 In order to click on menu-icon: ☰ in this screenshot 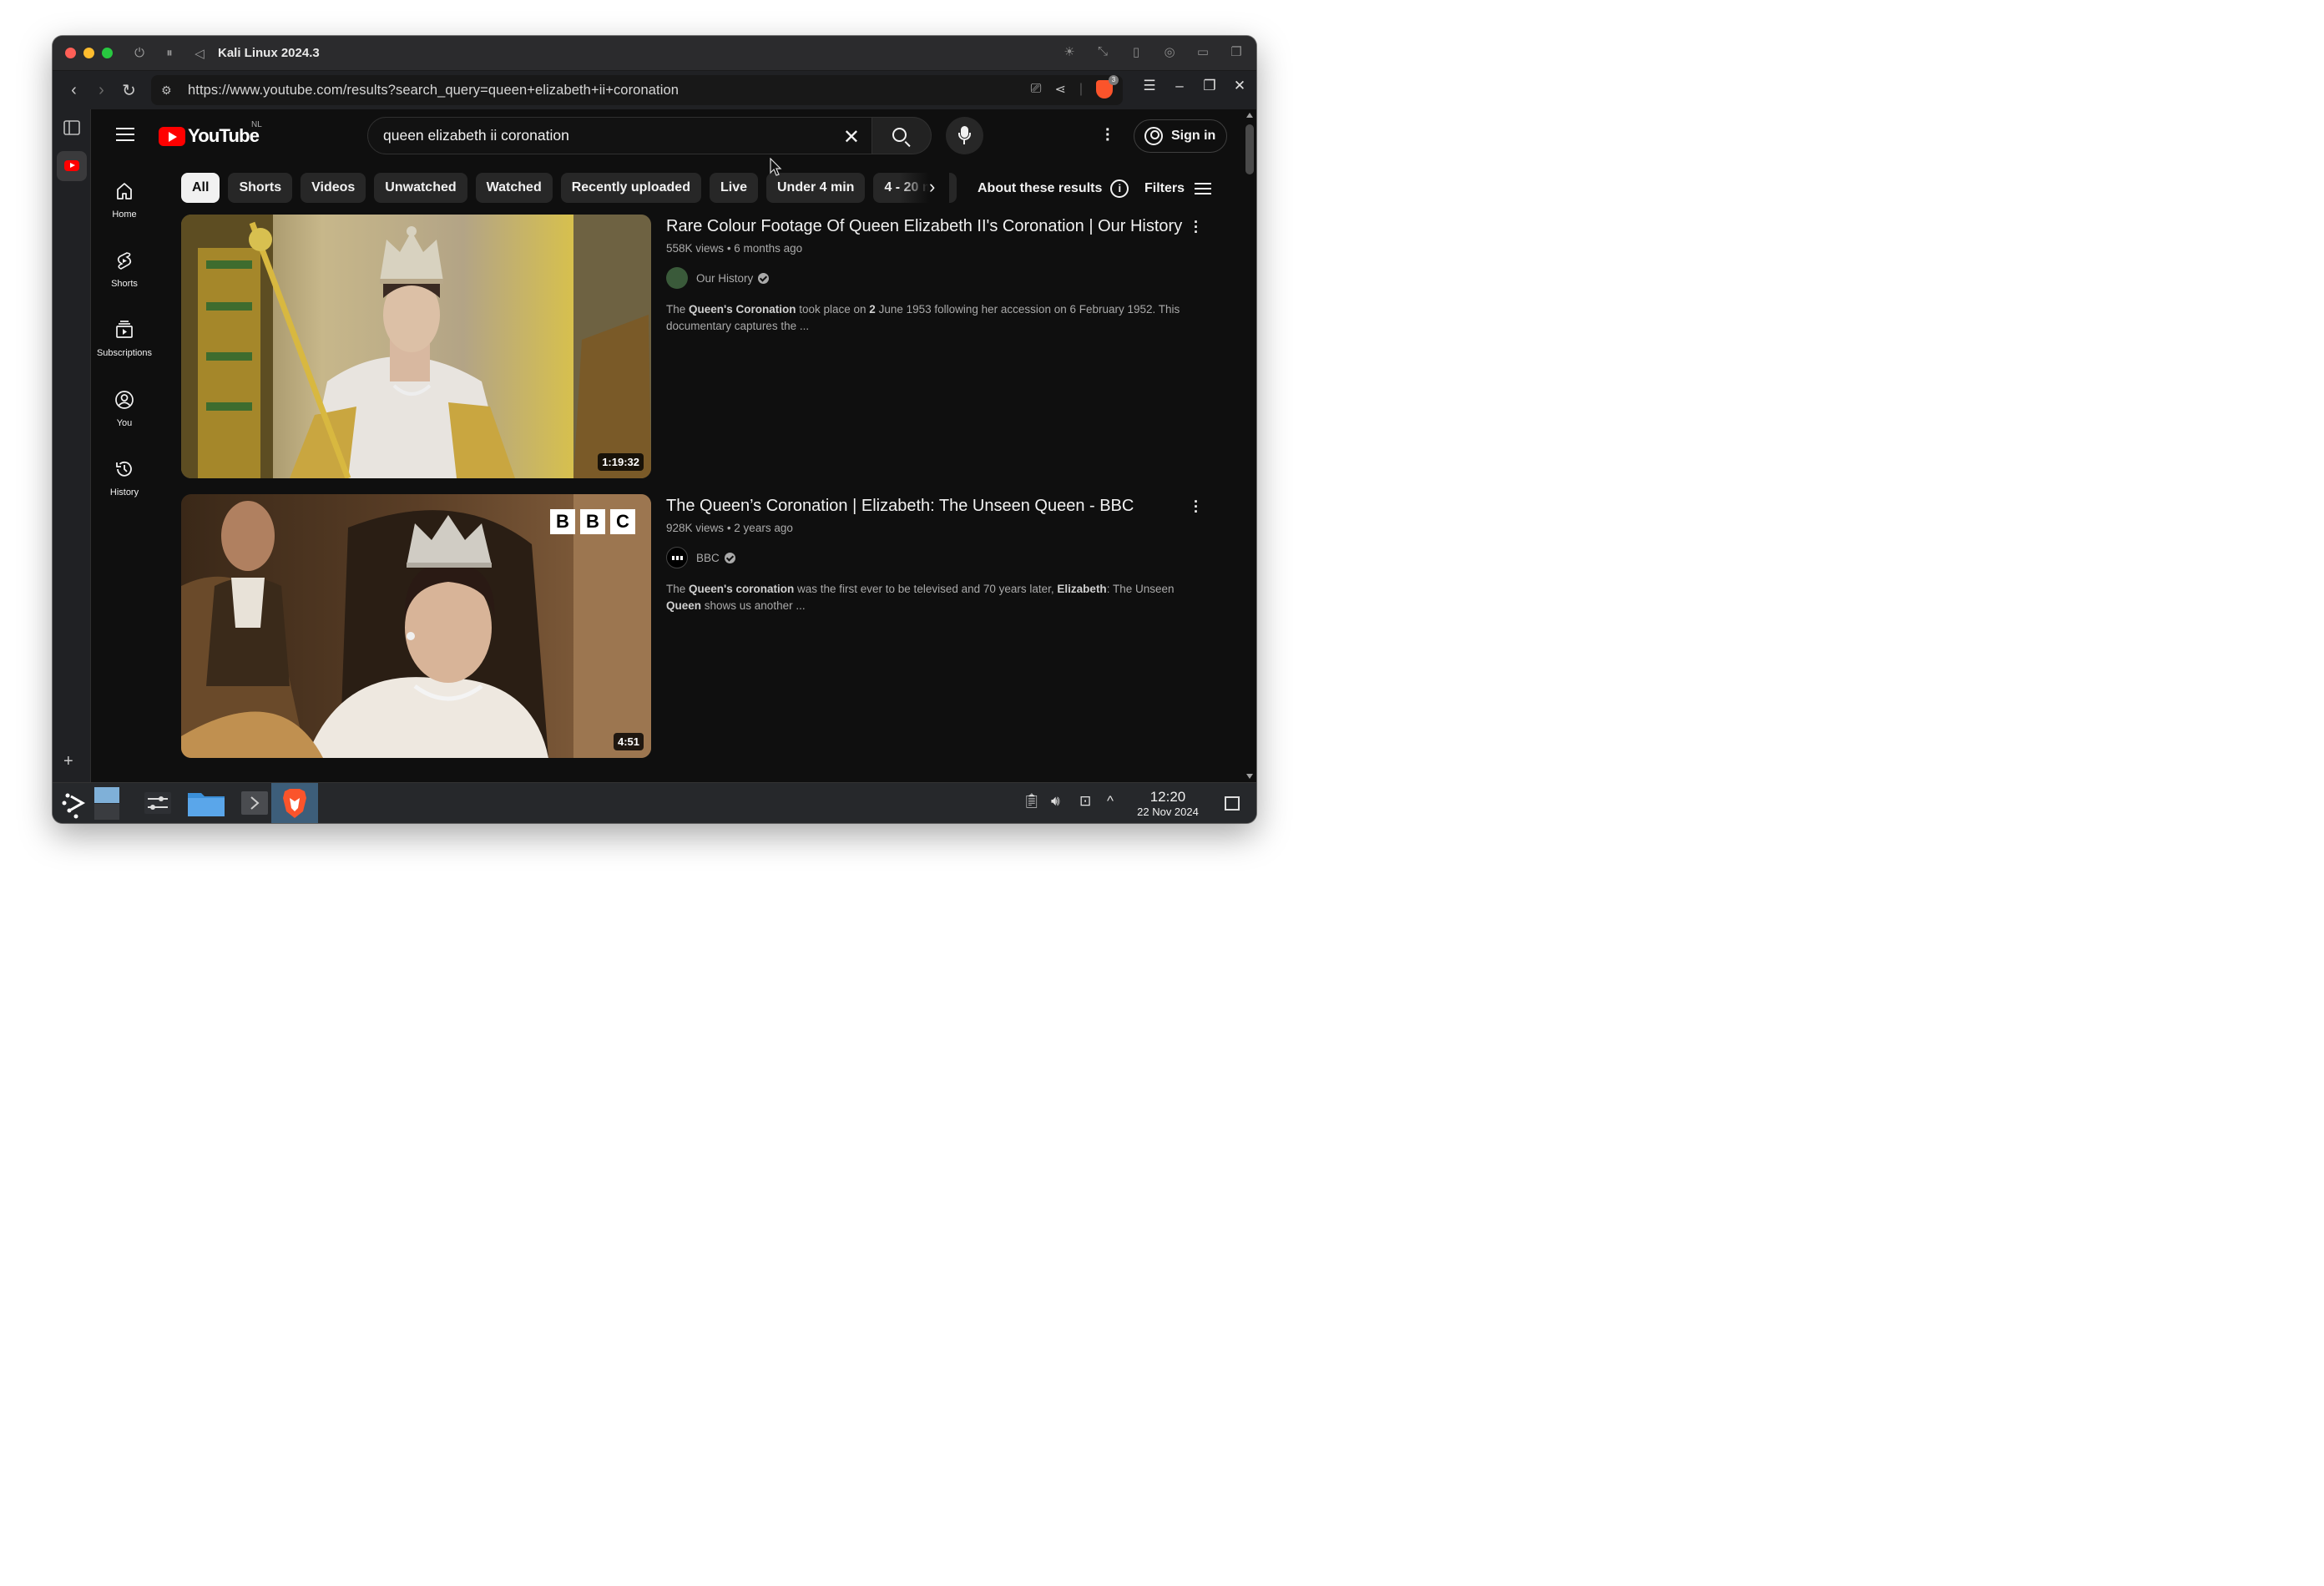, I will do `click(1149, 86)`.